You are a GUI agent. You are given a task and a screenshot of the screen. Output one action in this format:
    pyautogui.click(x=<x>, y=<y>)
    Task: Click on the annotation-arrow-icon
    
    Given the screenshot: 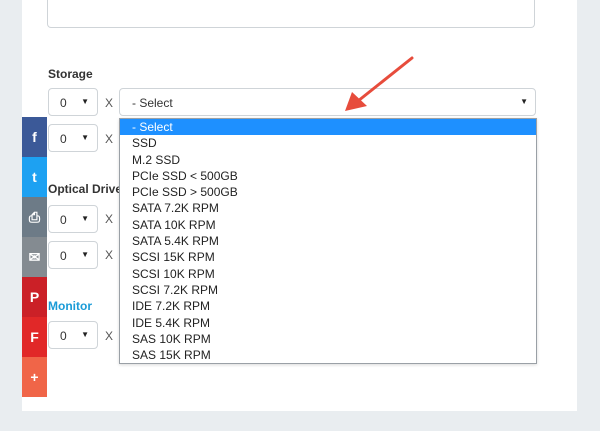 What is the action you would take?
    pyautogui.click(x=379, y=83)
    